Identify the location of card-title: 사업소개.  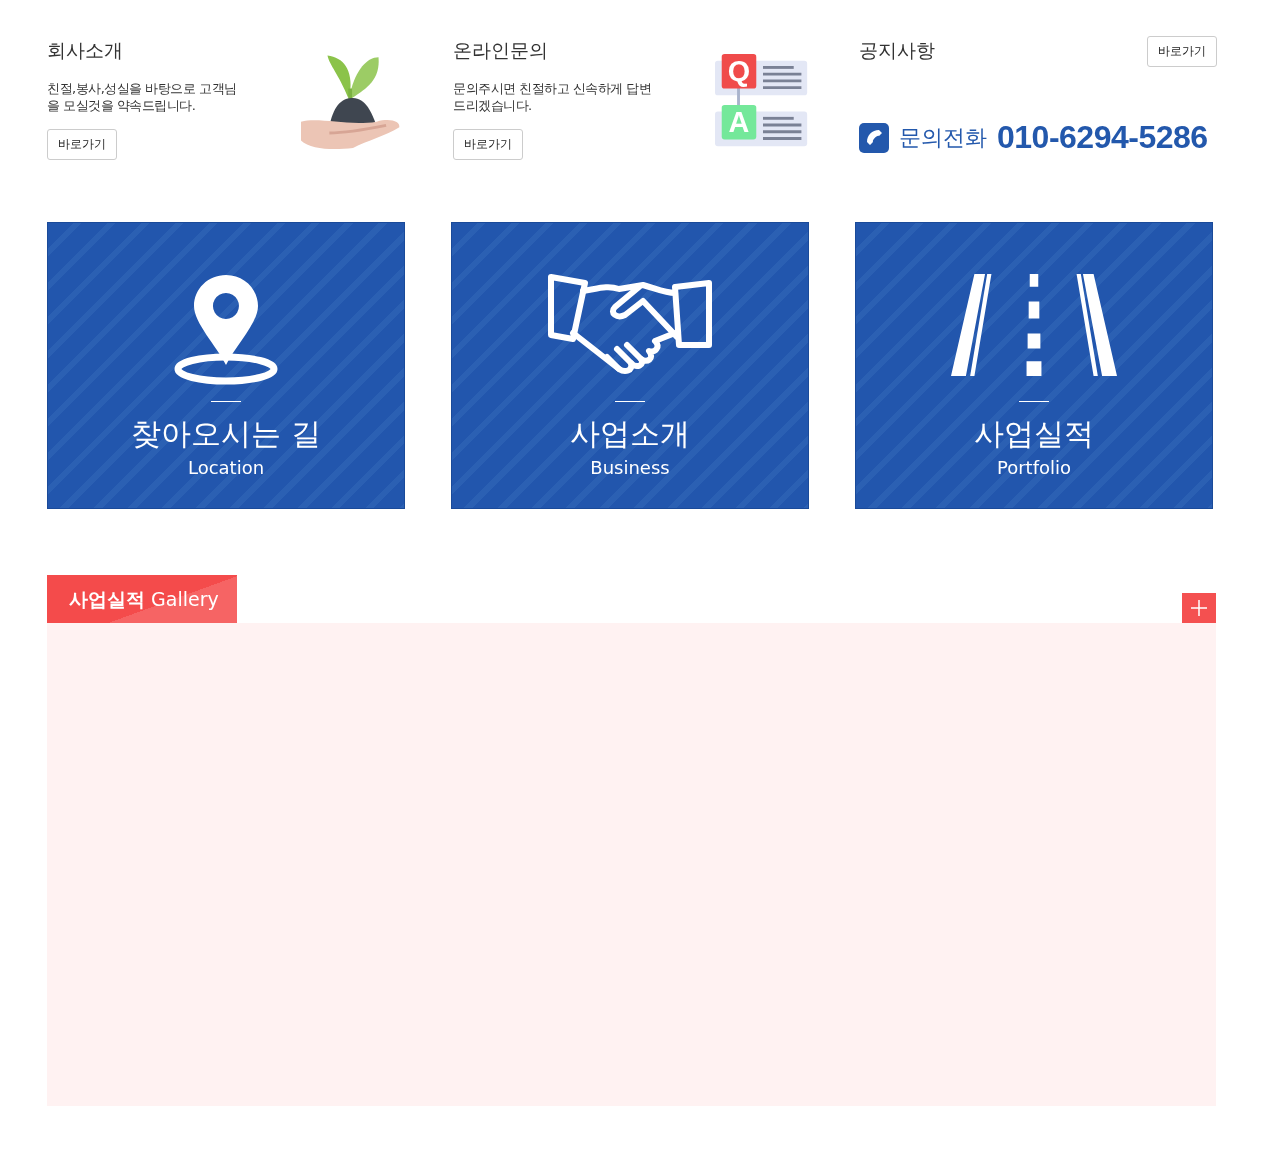
(630, 434).